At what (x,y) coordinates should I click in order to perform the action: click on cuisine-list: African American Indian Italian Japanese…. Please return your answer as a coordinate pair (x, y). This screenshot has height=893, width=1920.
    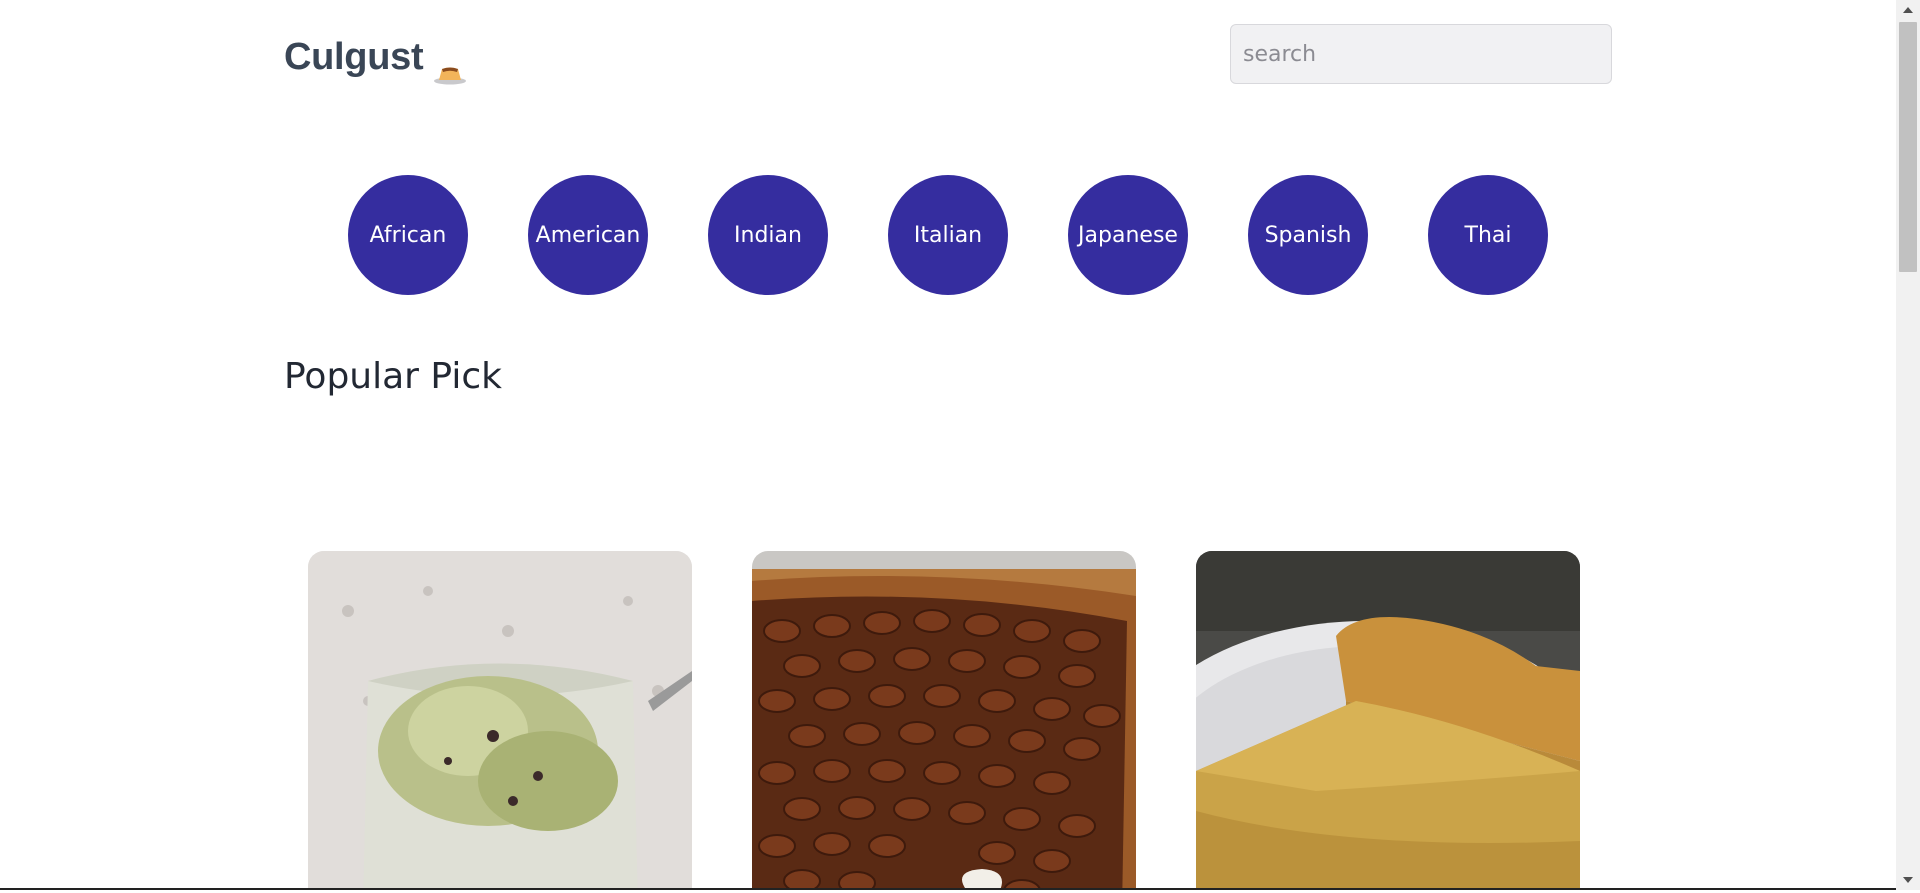
    Looking at the image, I should click on (948, 235).